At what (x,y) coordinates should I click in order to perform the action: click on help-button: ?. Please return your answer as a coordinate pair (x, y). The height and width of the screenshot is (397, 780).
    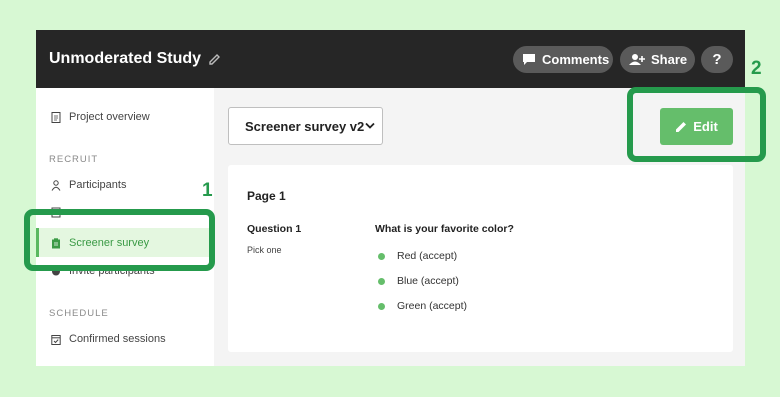
    Looking at the image, I should click on (717, 59).